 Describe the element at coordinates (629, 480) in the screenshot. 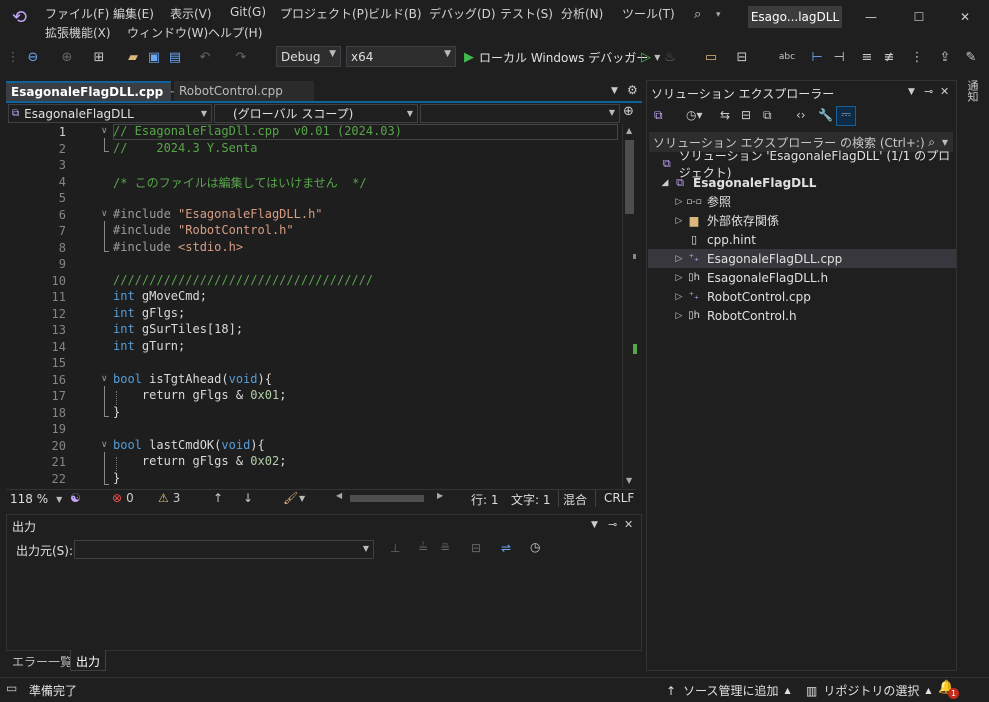

I see `scroll-down-icon: ▼` at that location.